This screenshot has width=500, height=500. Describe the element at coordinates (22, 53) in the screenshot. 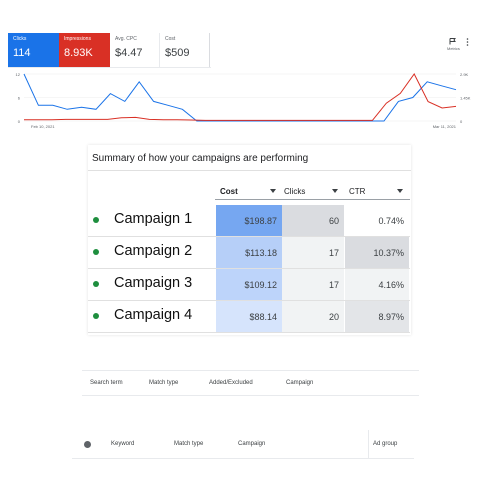

I see `metric-value: 114` at that location.